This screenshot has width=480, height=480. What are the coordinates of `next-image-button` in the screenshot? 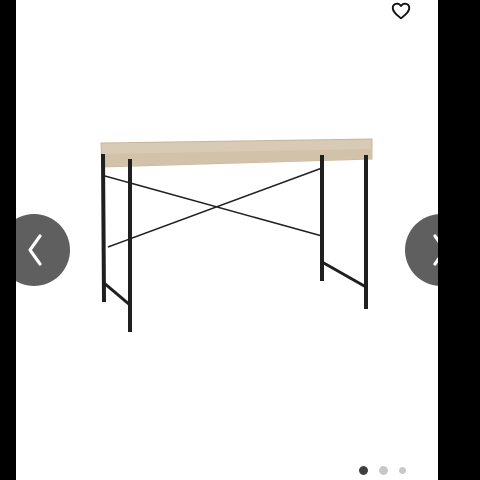 It's located at (421, 250).